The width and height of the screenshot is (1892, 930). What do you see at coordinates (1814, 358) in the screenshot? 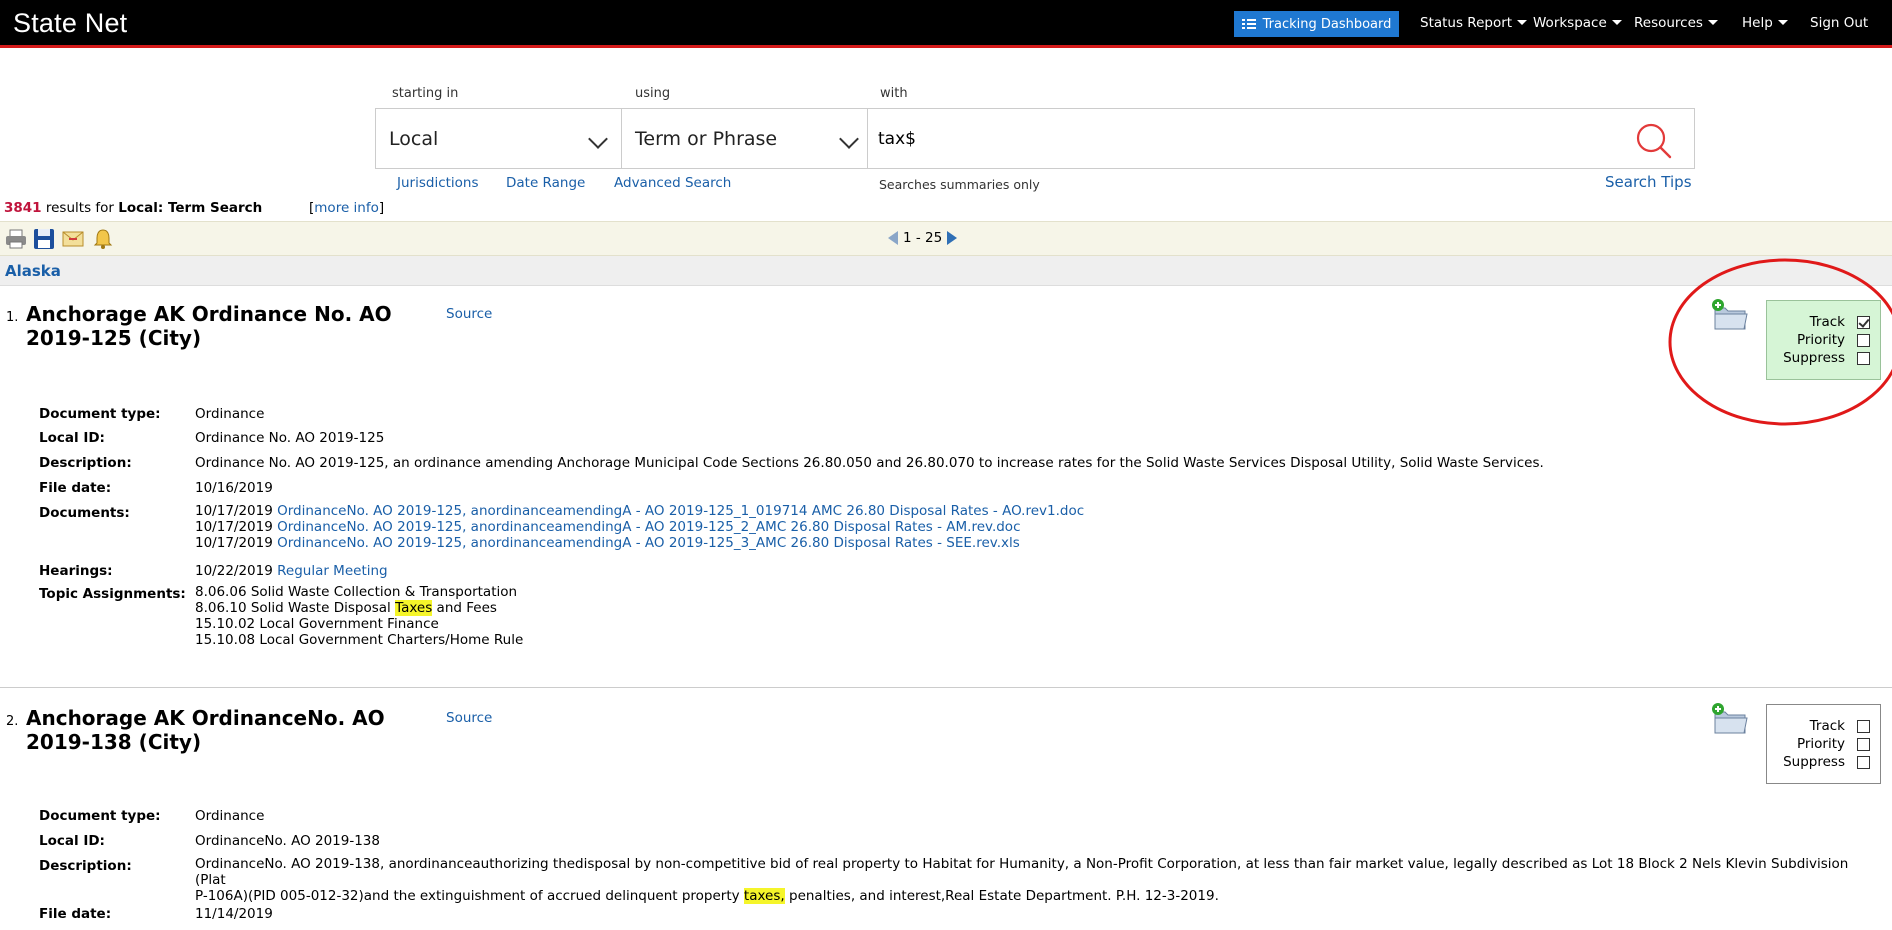
I see `suppress-label: Suppress` at bounding box center [1814, 358].